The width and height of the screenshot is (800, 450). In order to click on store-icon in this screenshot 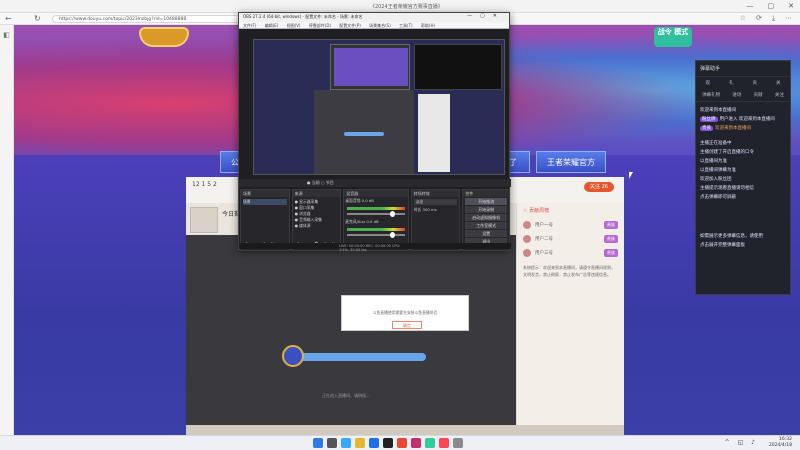, I will do `click(374, 443)`.